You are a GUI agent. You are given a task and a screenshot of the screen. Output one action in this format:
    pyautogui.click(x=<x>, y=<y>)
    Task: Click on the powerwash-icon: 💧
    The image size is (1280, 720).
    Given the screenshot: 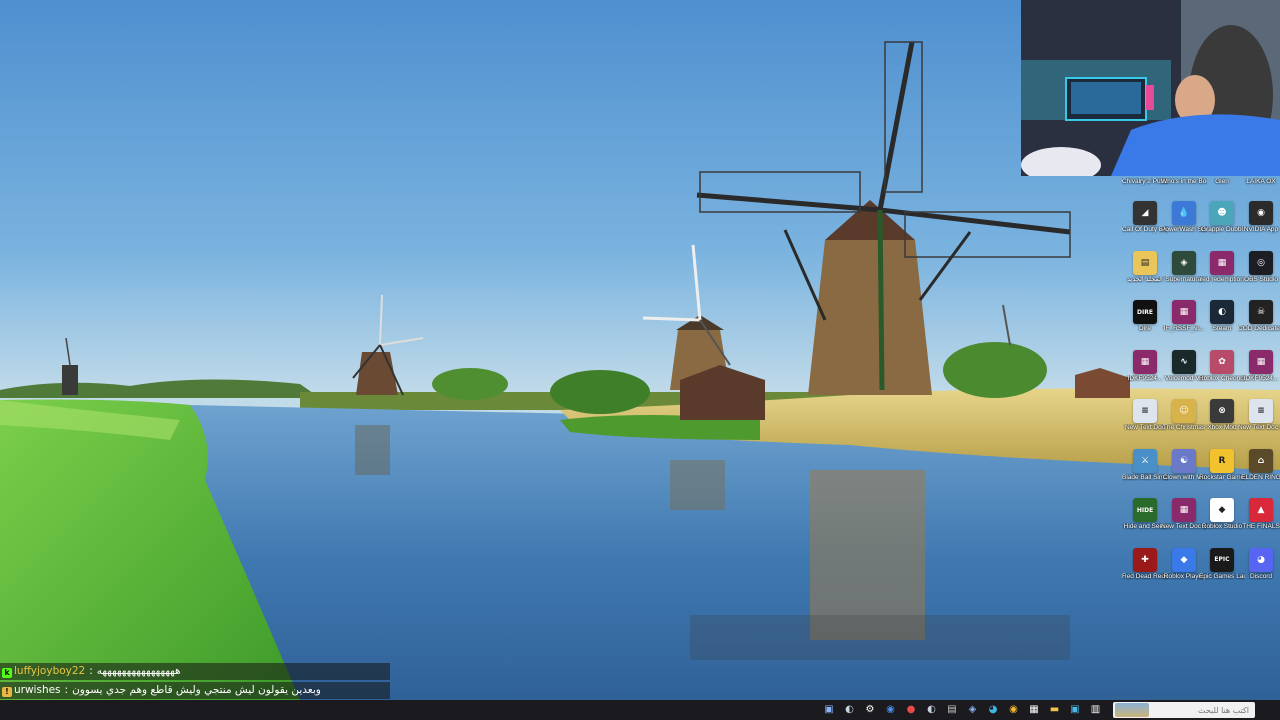 What is the action you would take?
    pyautogui.click(x=1184, y=213)
    